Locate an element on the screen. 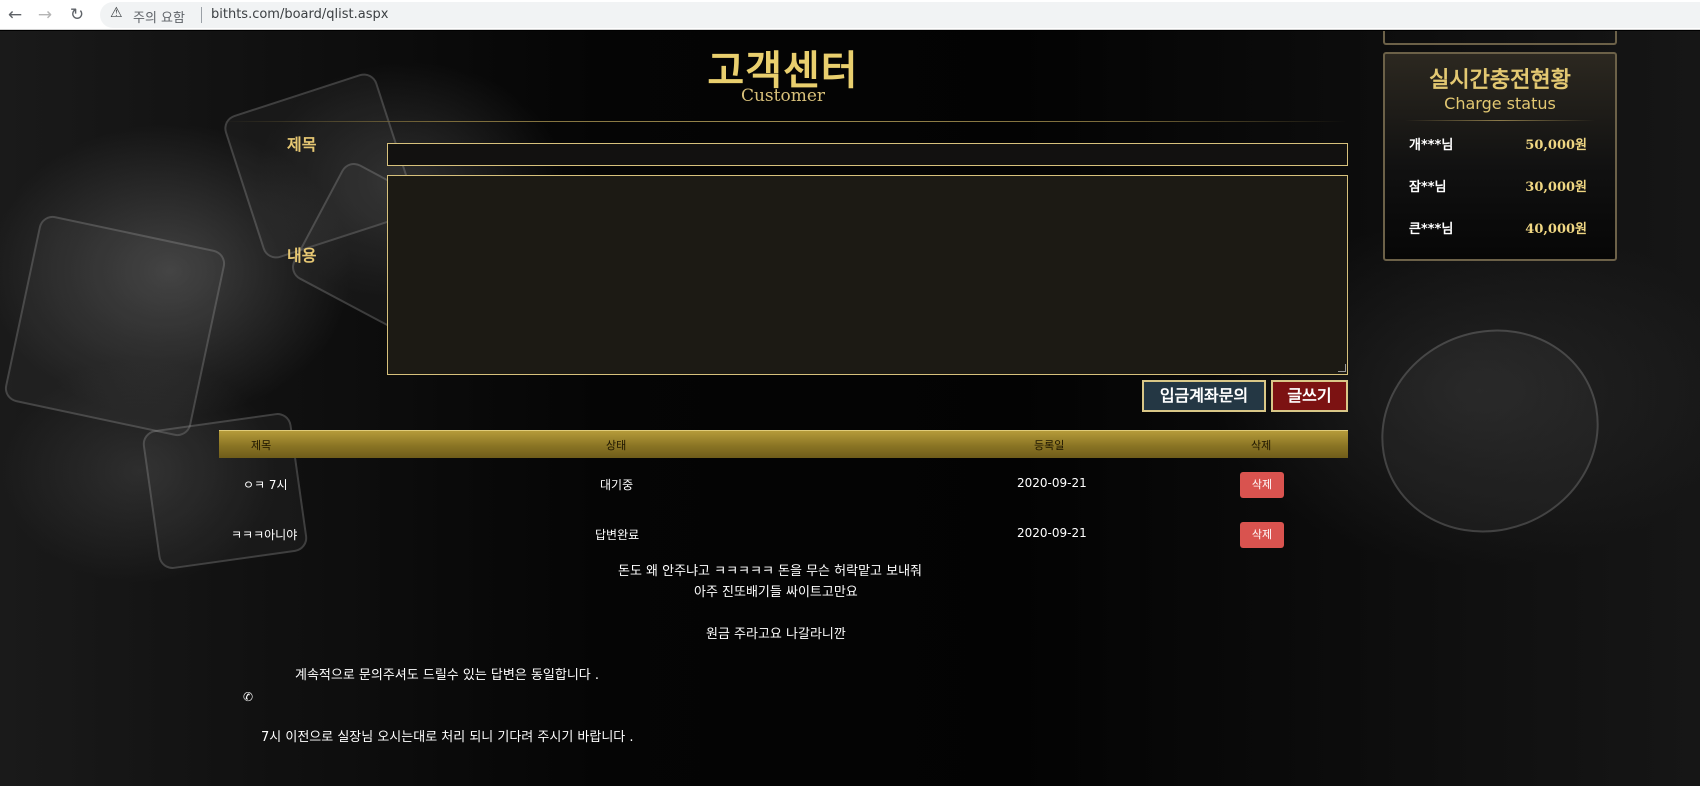 The image size is (1700, 786). charge-amount: 50,000원 is located at coordinates (1556, 145).